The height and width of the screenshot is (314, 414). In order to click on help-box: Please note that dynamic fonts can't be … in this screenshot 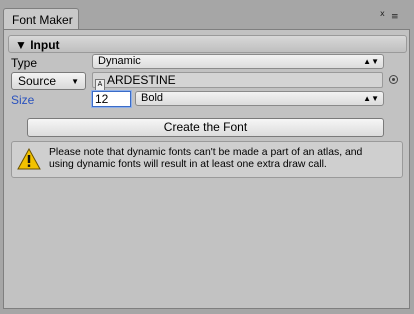, I will do `click(207, 159)`.